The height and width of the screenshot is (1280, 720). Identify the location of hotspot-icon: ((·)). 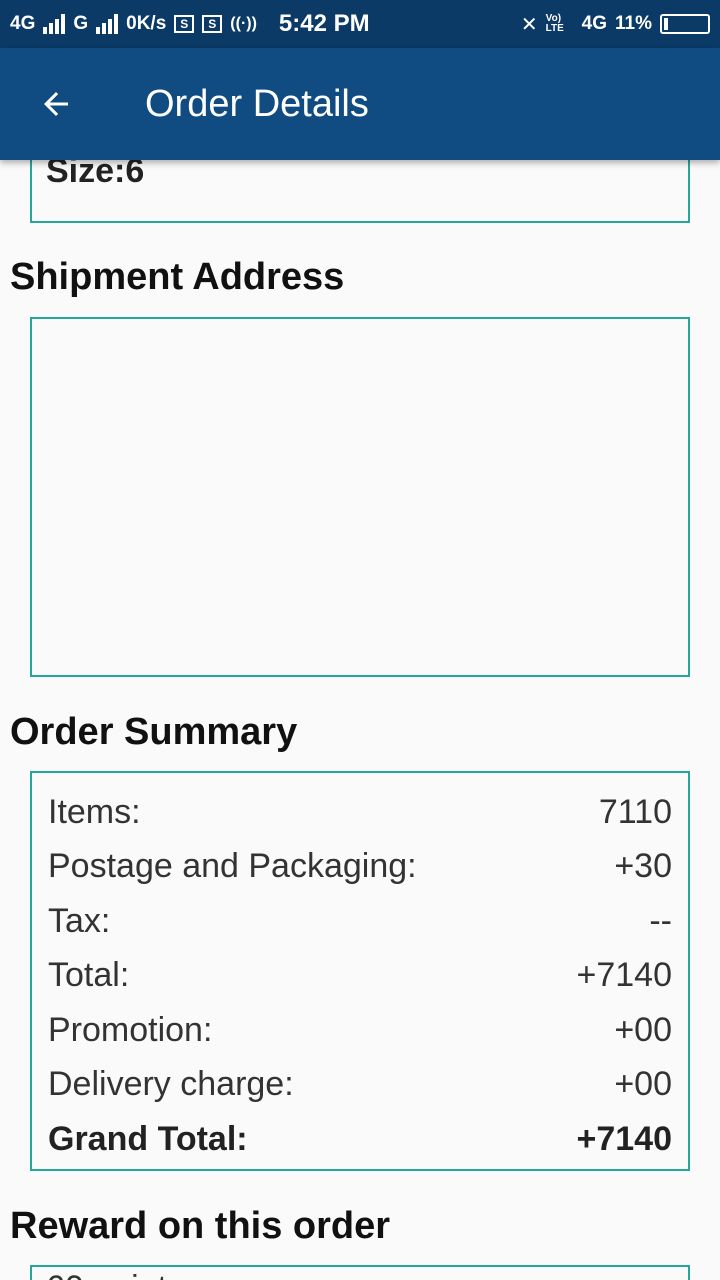
(243, 23).